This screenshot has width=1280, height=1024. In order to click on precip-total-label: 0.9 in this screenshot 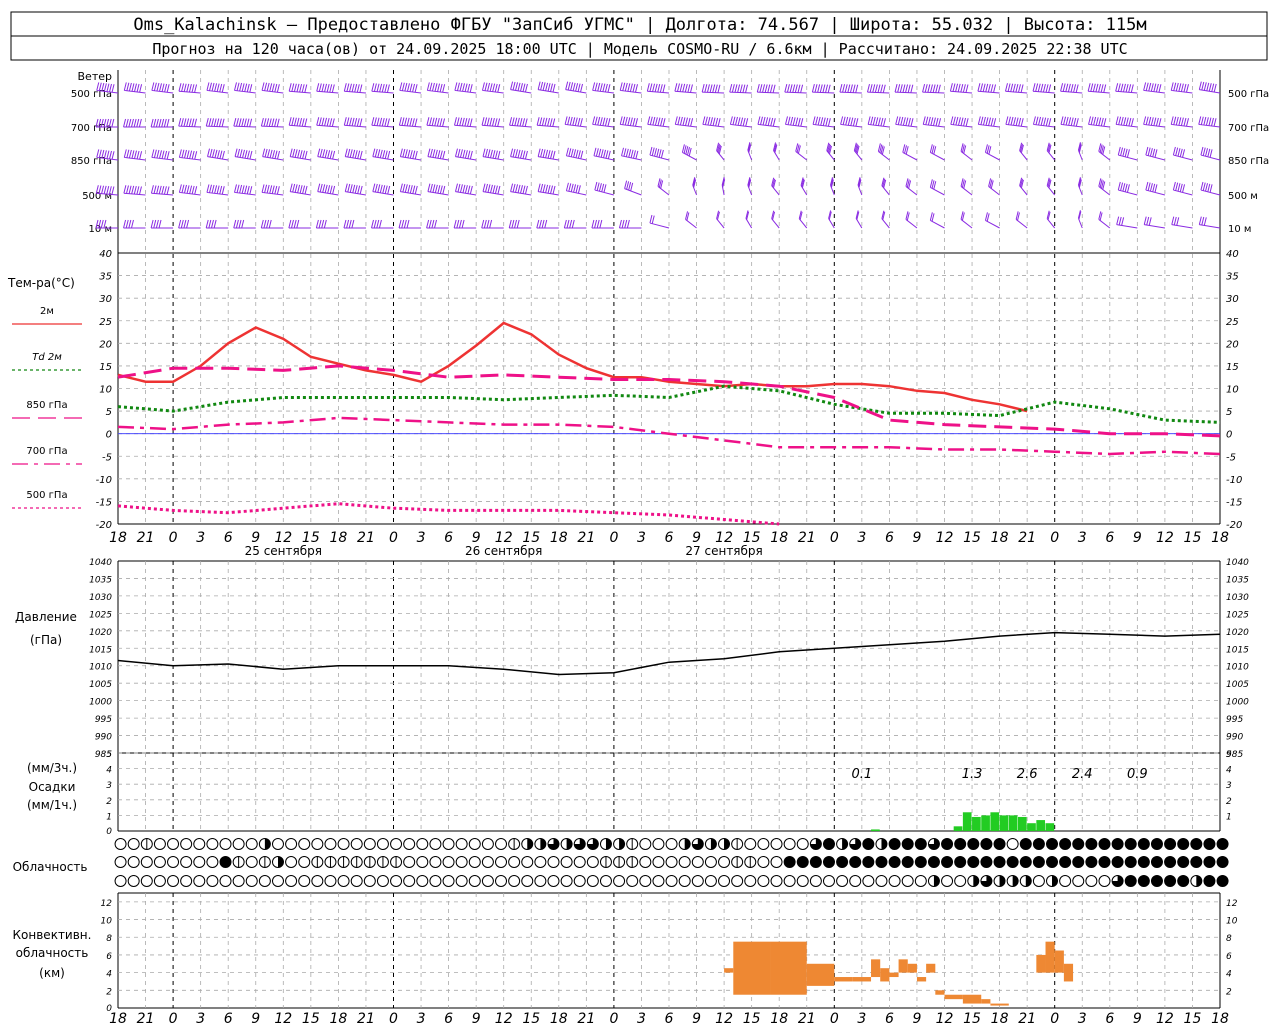, I will do `click(1137, 774)`.